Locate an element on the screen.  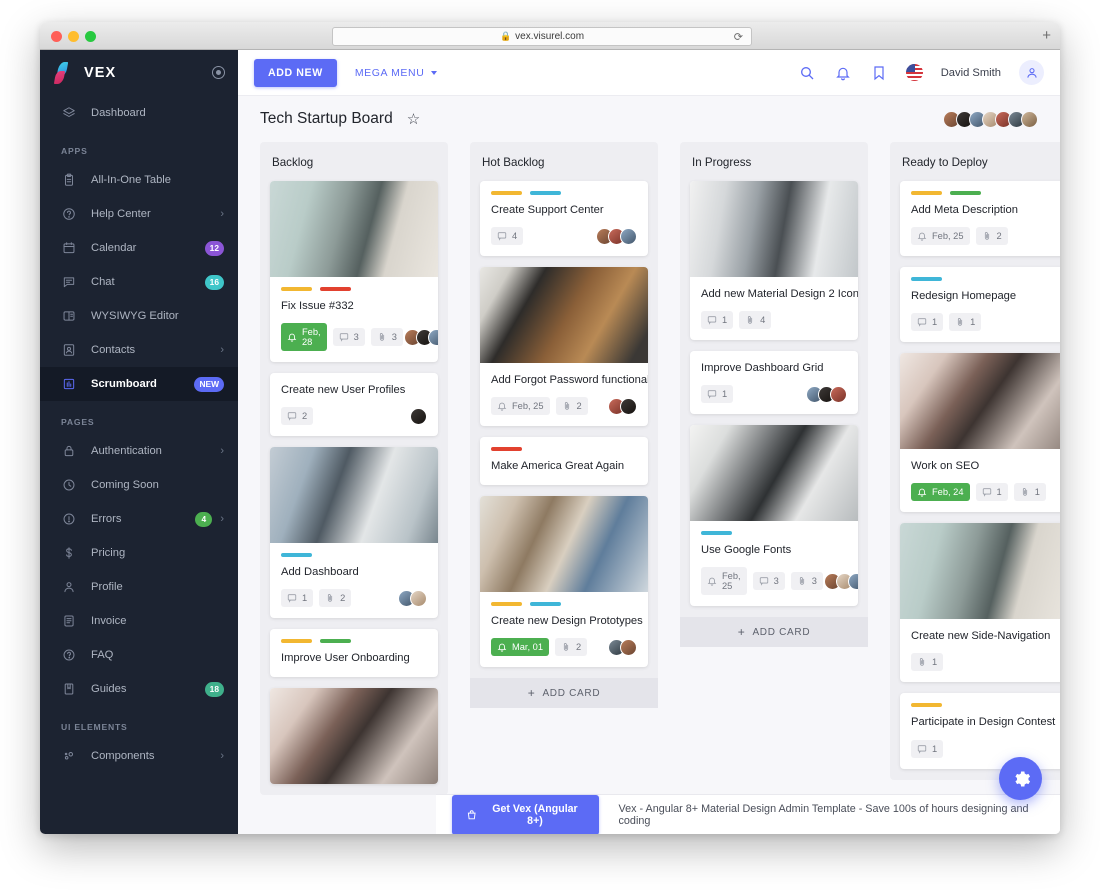
card-label is located at coordinates (506, 604).